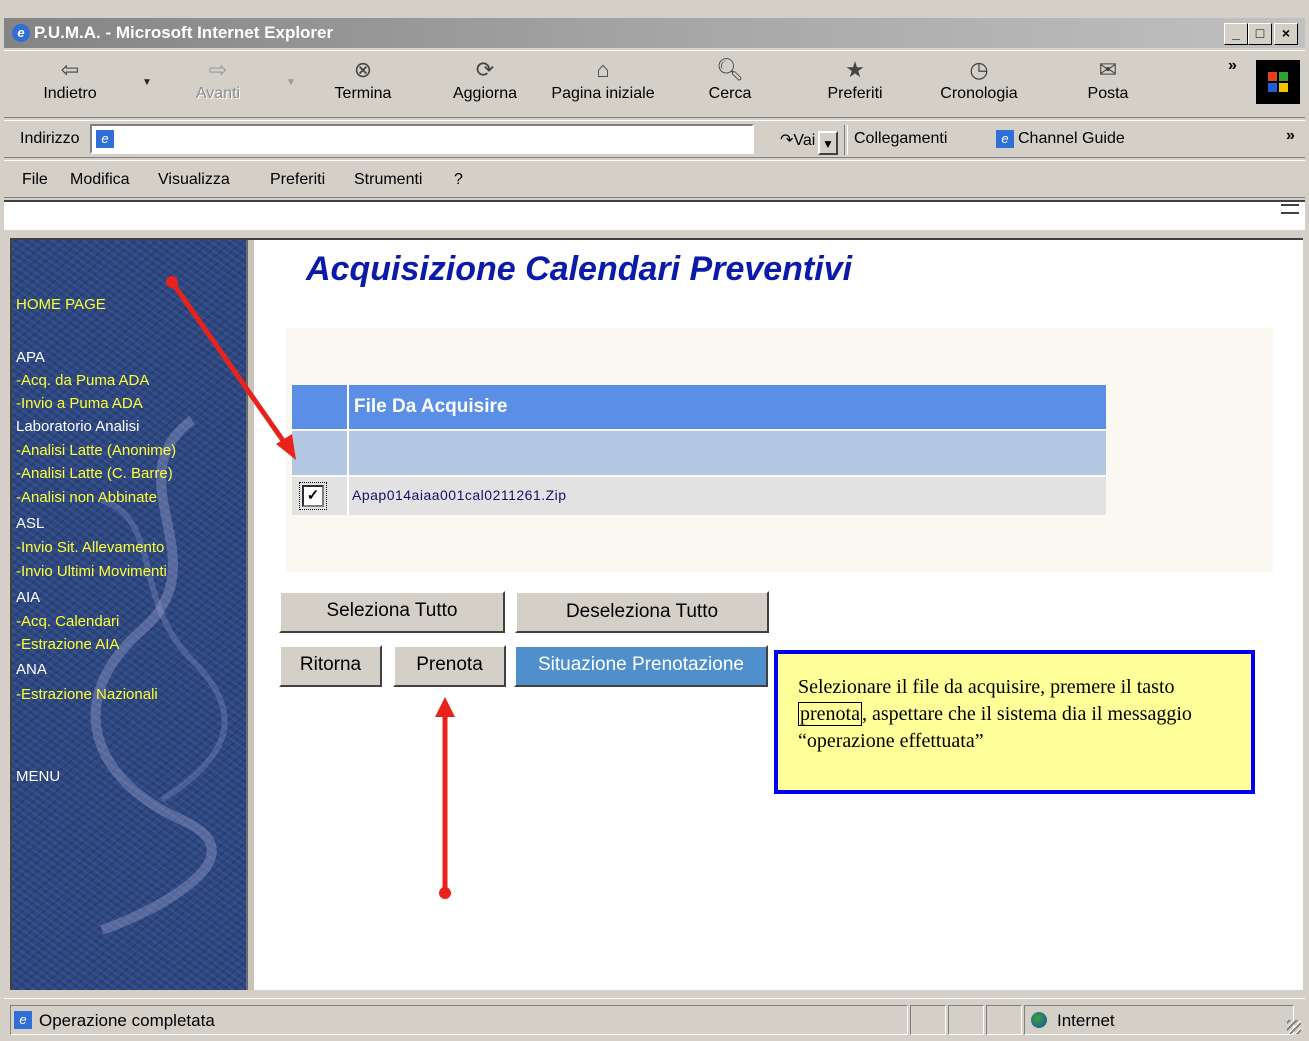 The image size is (1309, 1041). What do you see at coordinates (787, 140) in the screenshot?
I see `go-arrow-icon: ↷` at bounding box center [787, 140].